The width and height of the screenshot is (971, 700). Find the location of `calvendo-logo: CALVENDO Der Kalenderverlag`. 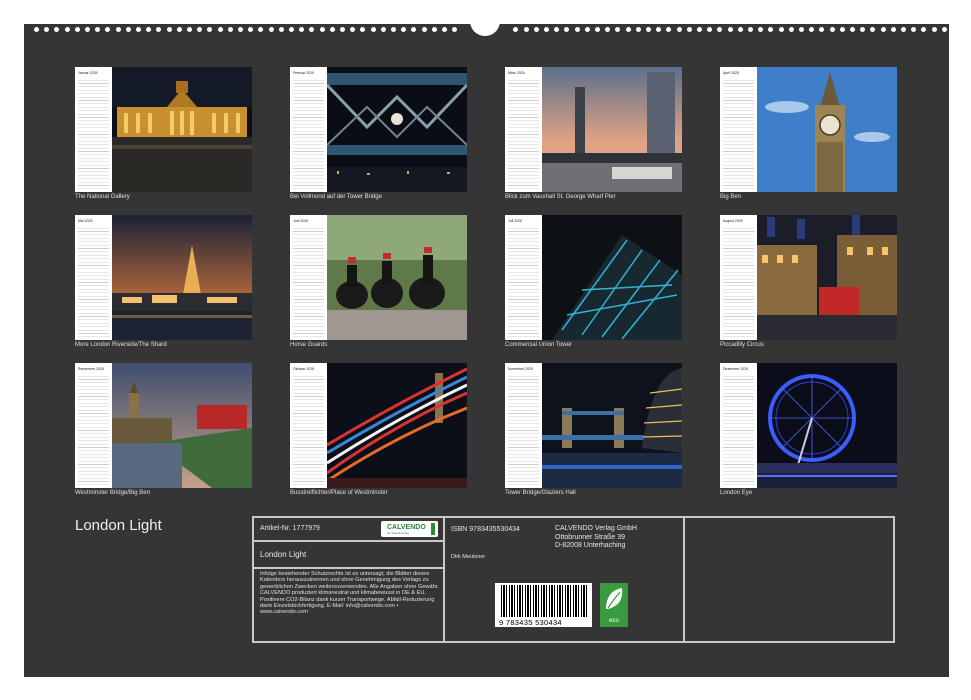

calvendo-logo: CALVENDO Der Kalenderverlag is located at coordinates (409, 529).